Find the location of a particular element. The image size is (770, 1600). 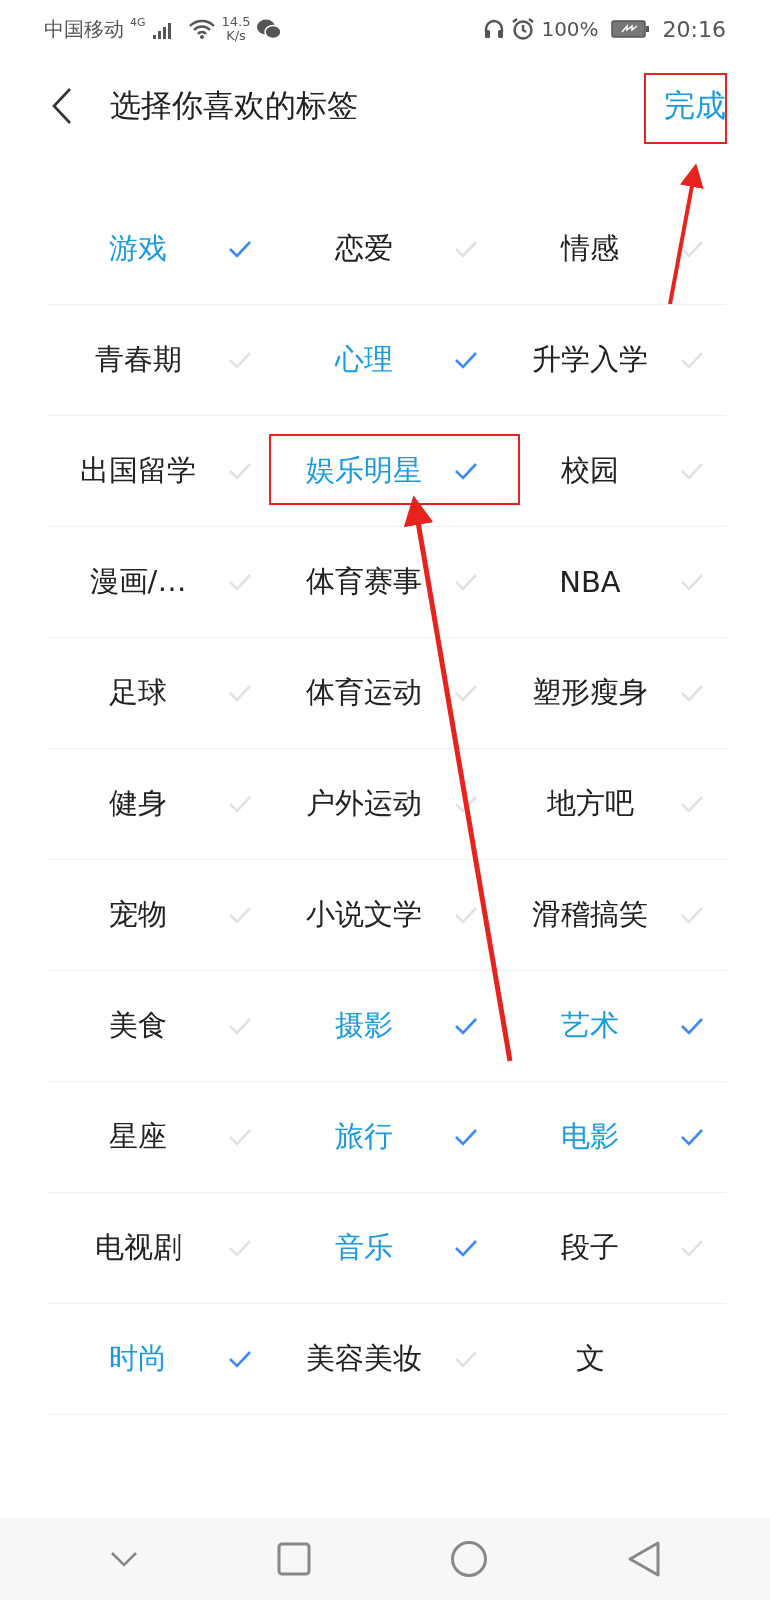

tag-option: 情感 is located at coordinates (590, 249).